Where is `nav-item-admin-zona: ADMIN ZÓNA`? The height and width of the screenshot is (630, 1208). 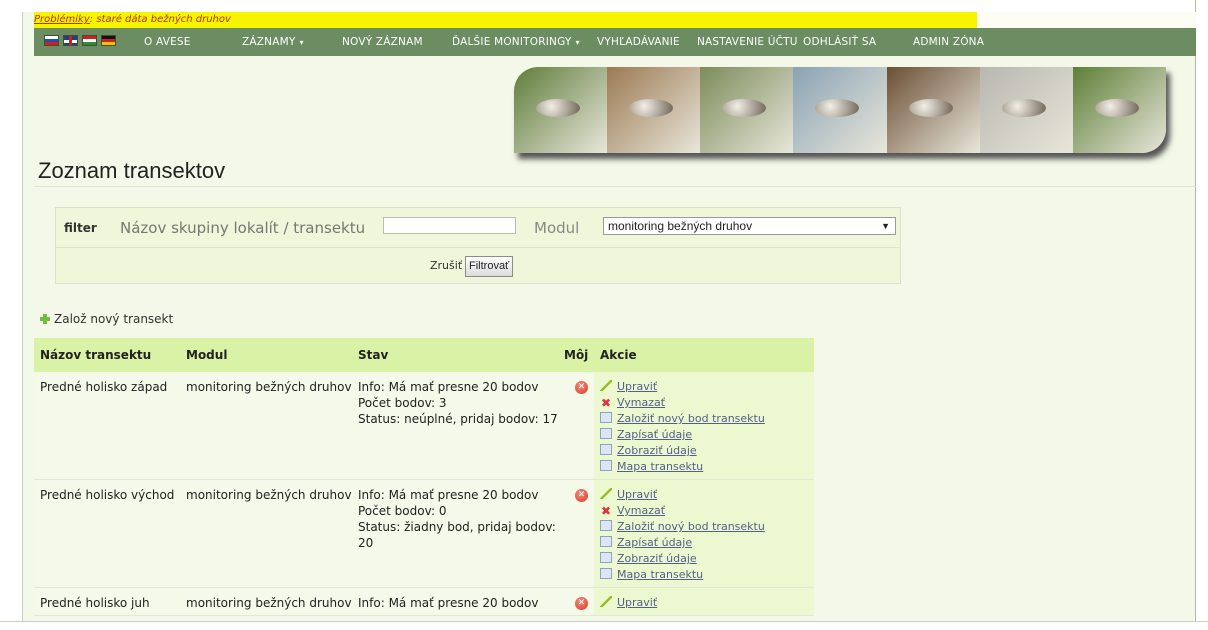
nav-item-admin-zona: ADMIN ZÓNA is located at coordinates (948, 42).